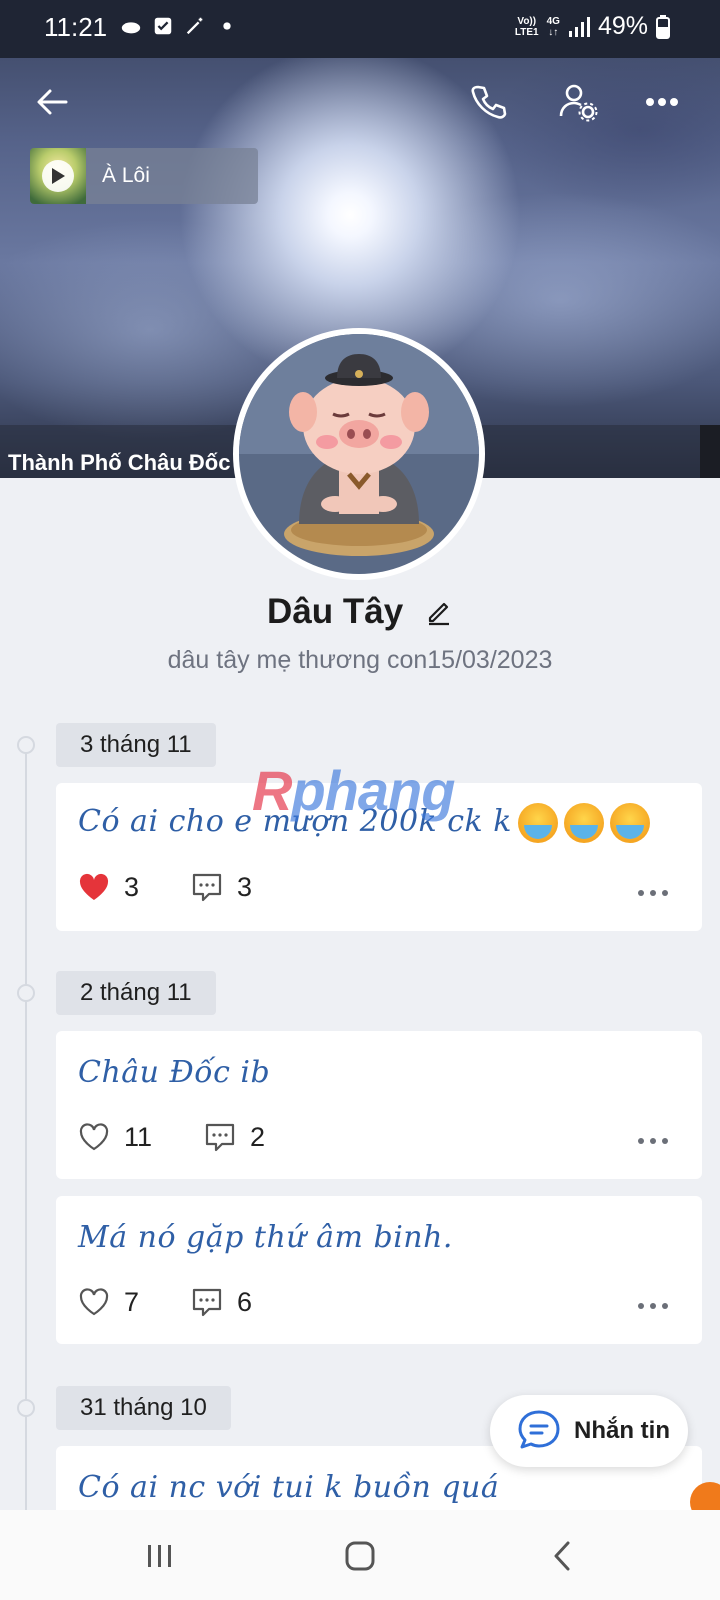  What do you see at coordinates (179, 26) in the screenshot?
I see `status-notification-icons` at bounding box center [179, 26].